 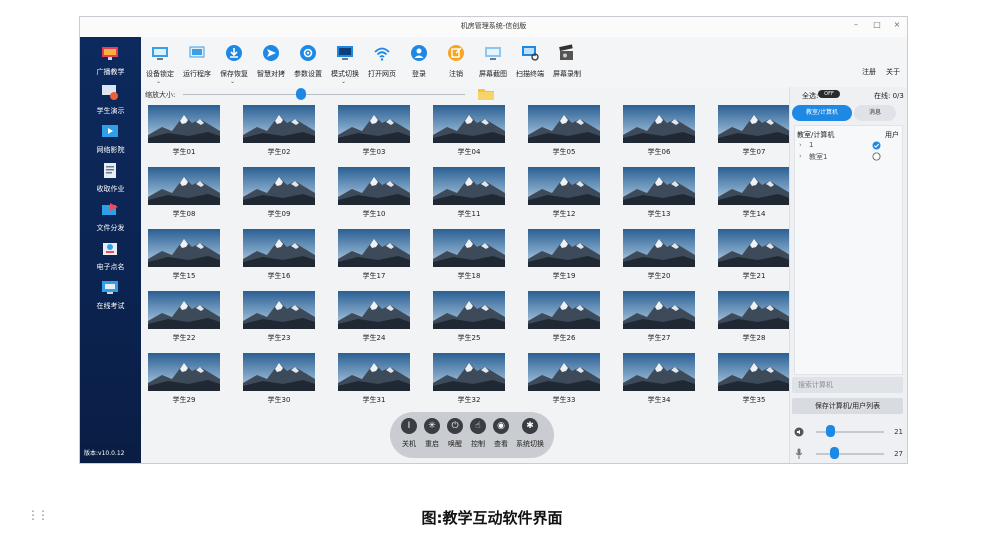 What do you see at coordinates (110, 257) in the screenshot?
I see `sidebar-item-rollcall: 电子点名` at bounding box center [110, 257].